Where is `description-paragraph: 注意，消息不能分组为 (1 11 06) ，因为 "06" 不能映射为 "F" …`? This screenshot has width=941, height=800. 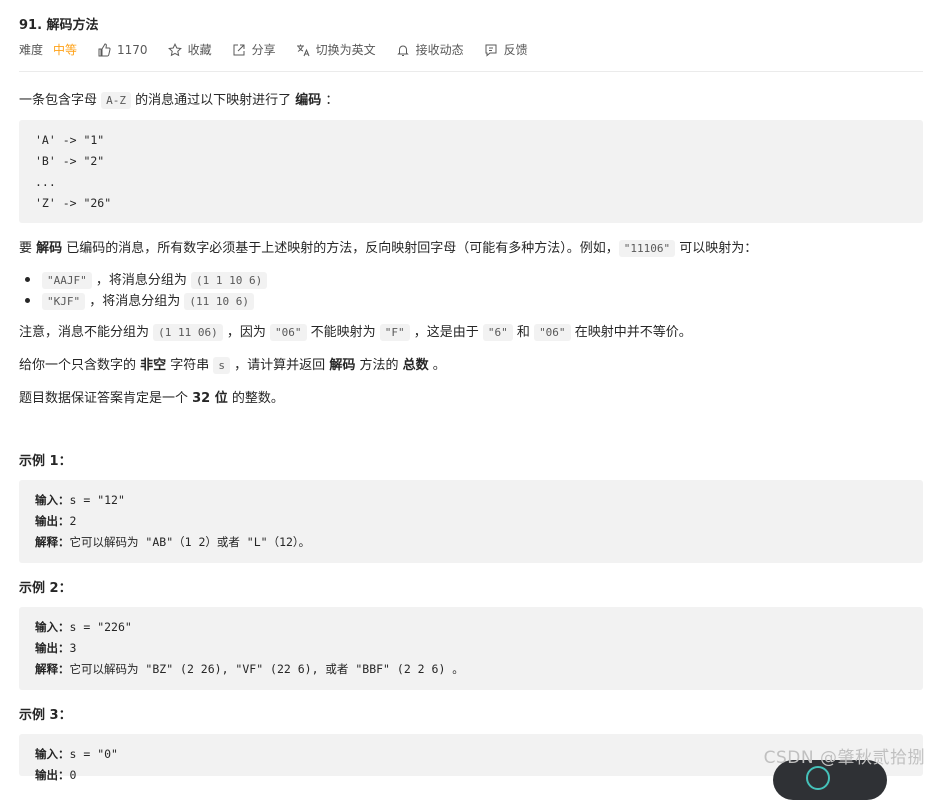
description-paragraph: 注意，消息不能分组为 (1 11 06) ，因为 "06" 不能映射为 "F" … is located at coordinates (355, 331).